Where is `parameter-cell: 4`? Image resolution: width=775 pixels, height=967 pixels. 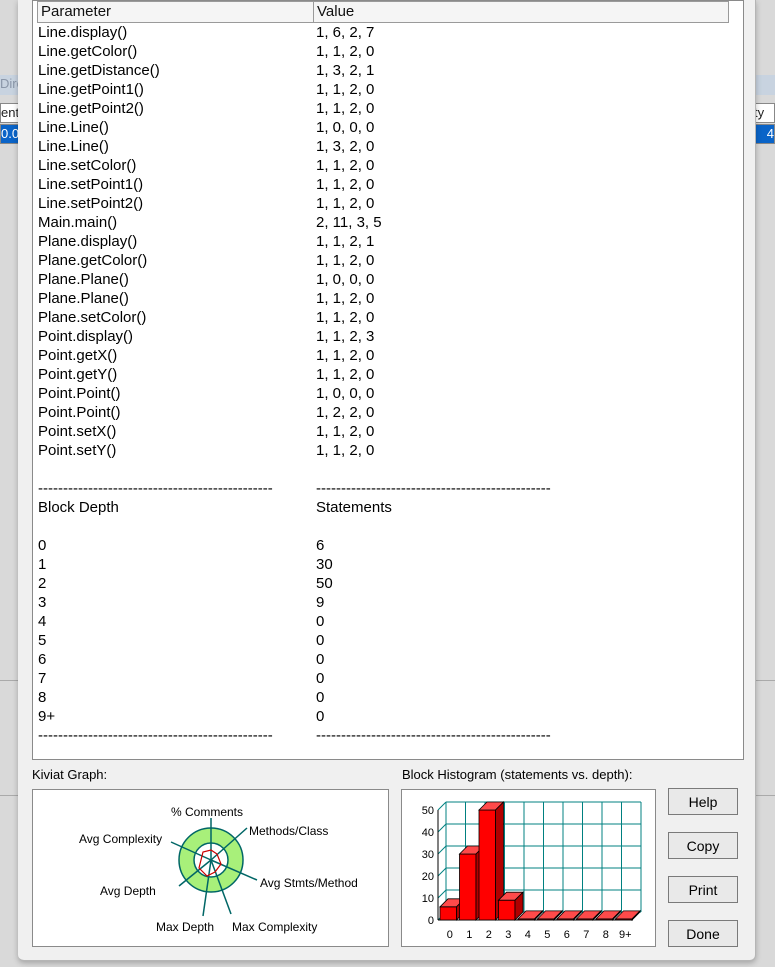 parameter-cell: 4 is located at coordinates (42, 621).